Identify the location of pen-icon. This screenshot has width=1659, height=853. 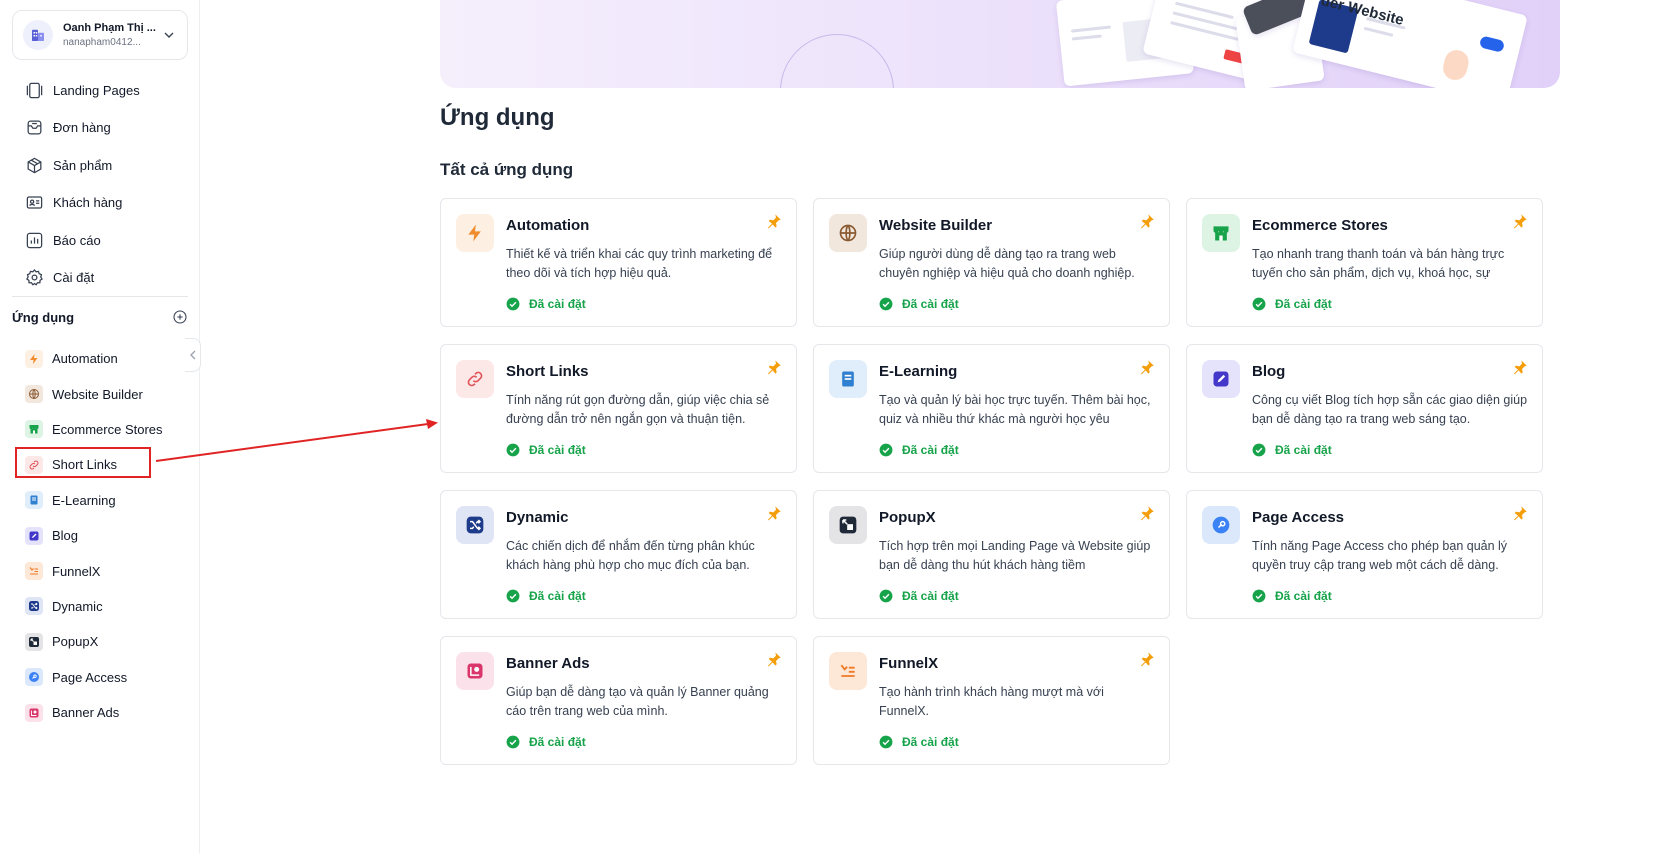
(34, 535).